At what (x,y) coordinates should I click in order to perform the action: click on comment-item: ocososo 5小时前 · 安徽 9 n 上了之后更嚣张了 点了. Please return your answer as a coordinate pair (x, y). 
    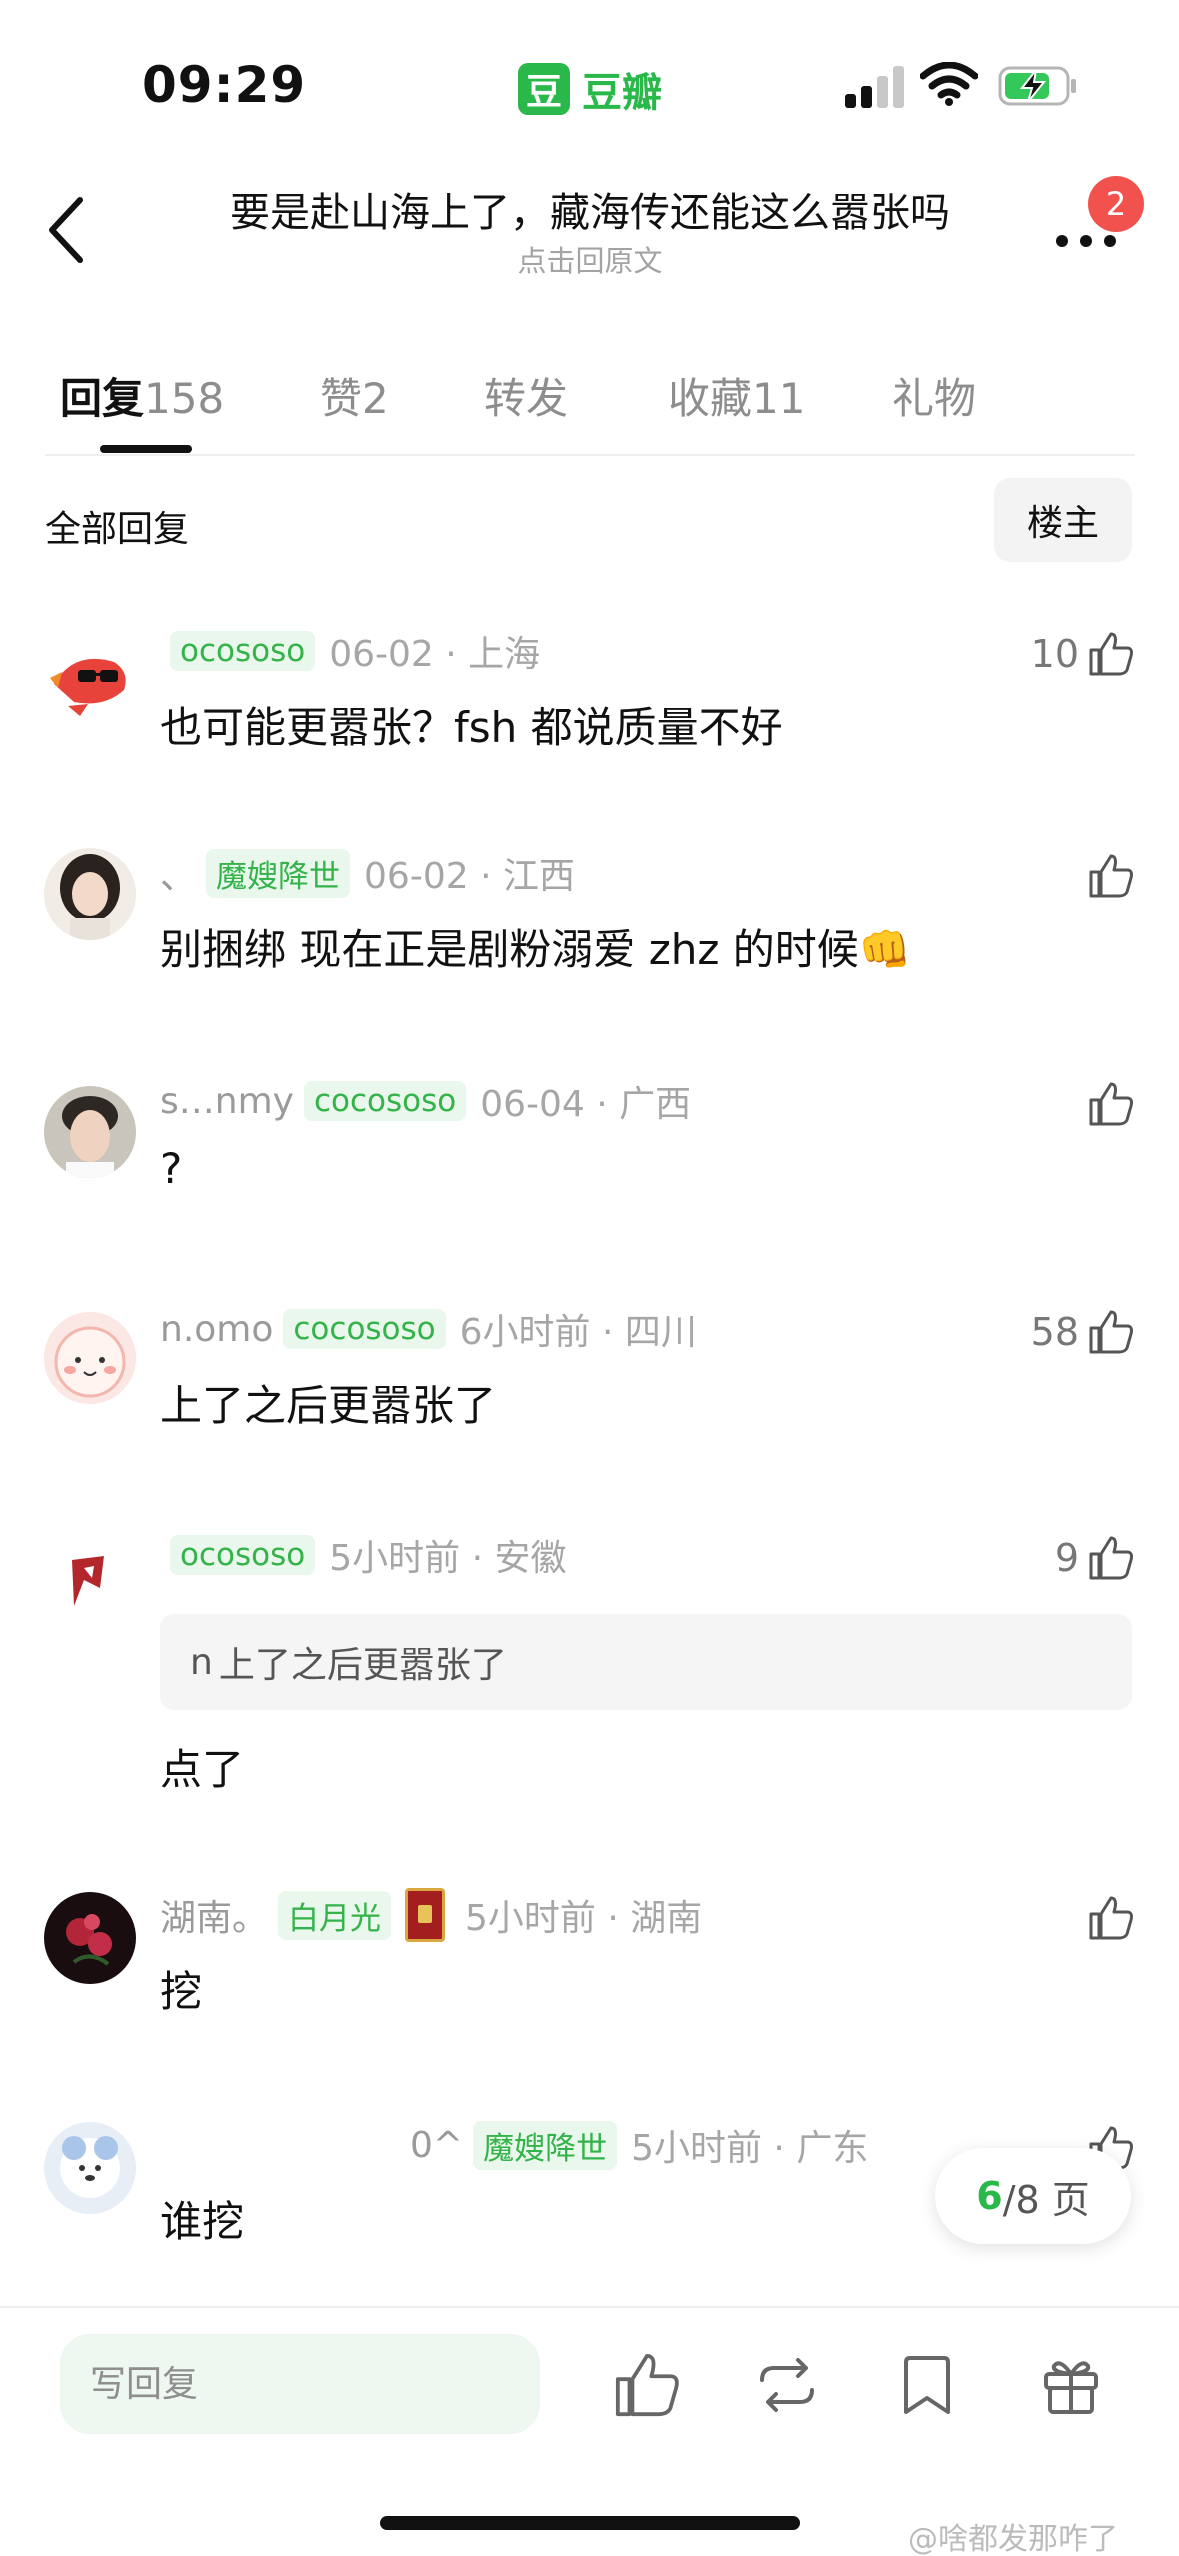
    Looking at the image, I should click on (589, 1675).